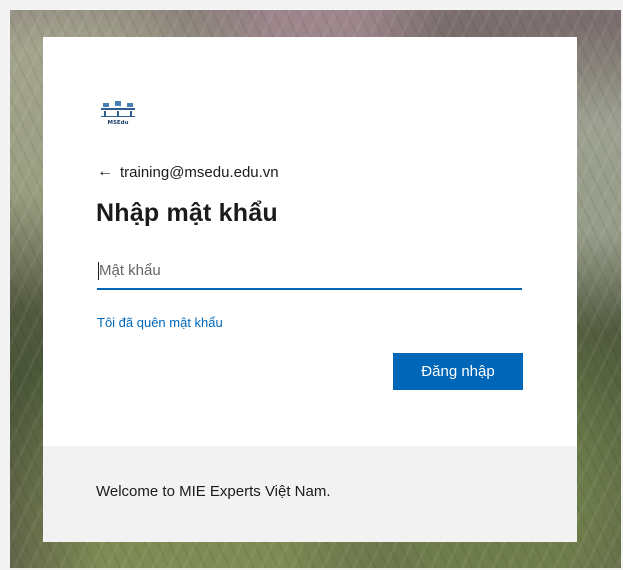 This screenshot has height=570, width=623. I want to click on password-field-wrapper, so click(309, 272).